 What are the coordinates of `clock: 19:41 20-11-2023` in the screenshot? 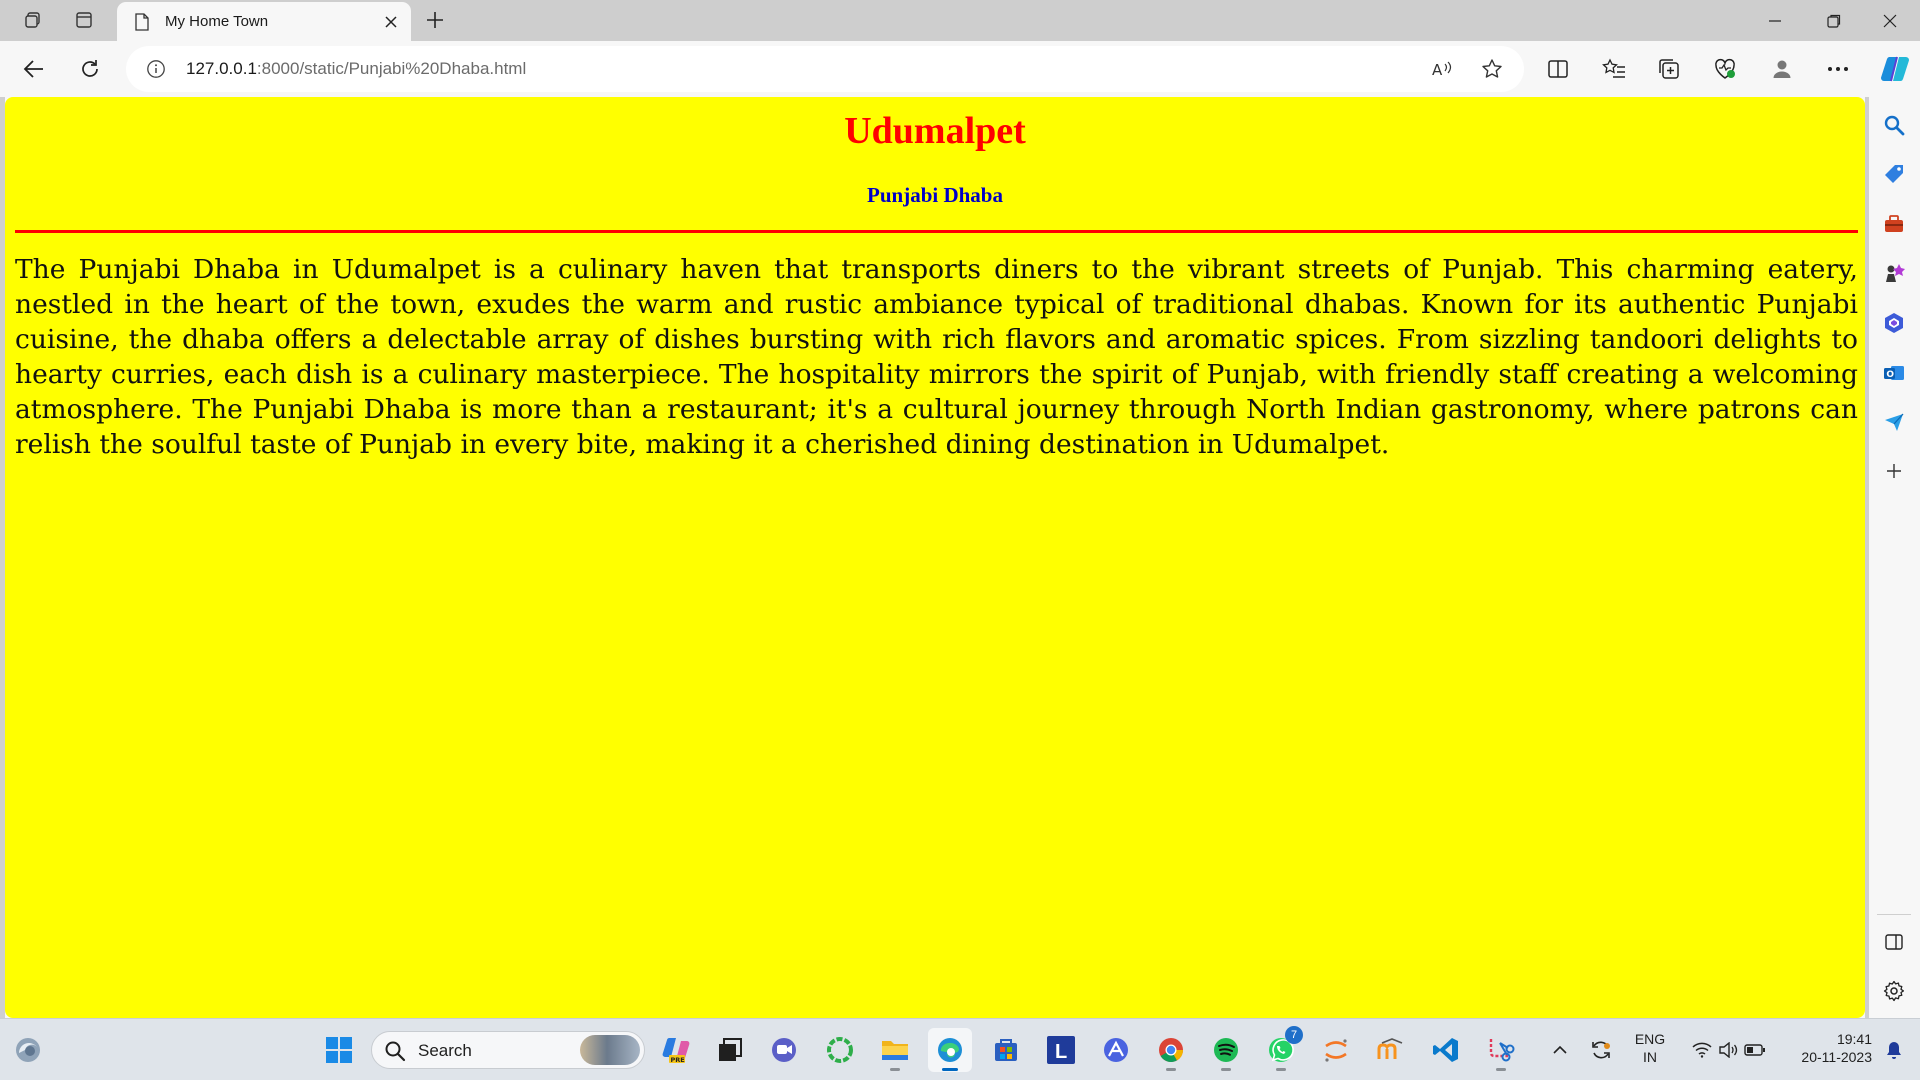 It's located at (1827, 1048).